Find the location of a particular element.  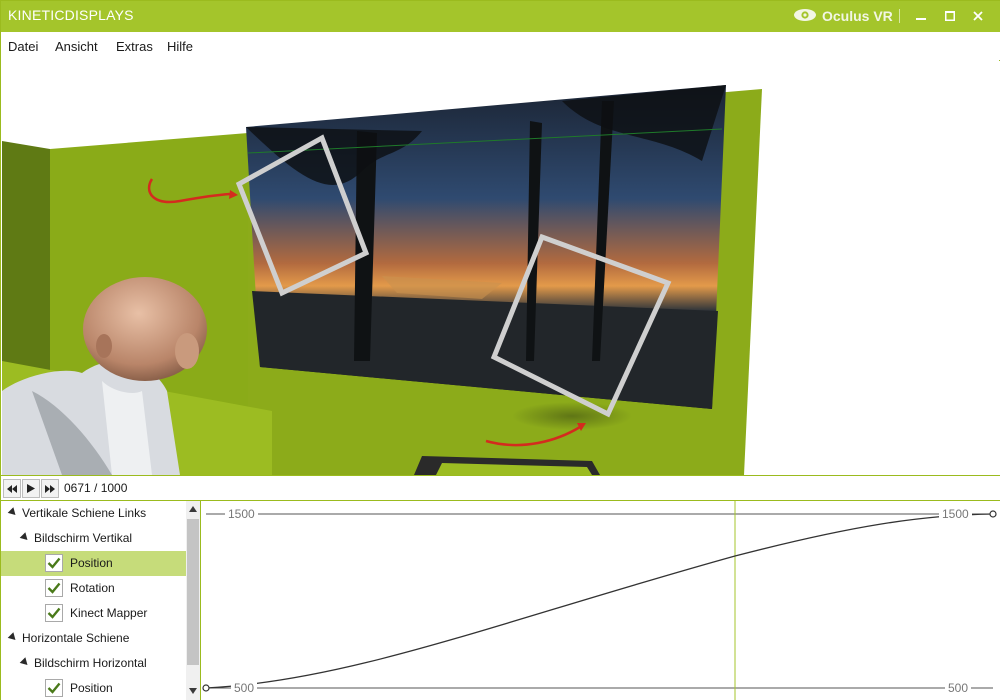

menu-extras: Extras is located at coordinates (134, 46).